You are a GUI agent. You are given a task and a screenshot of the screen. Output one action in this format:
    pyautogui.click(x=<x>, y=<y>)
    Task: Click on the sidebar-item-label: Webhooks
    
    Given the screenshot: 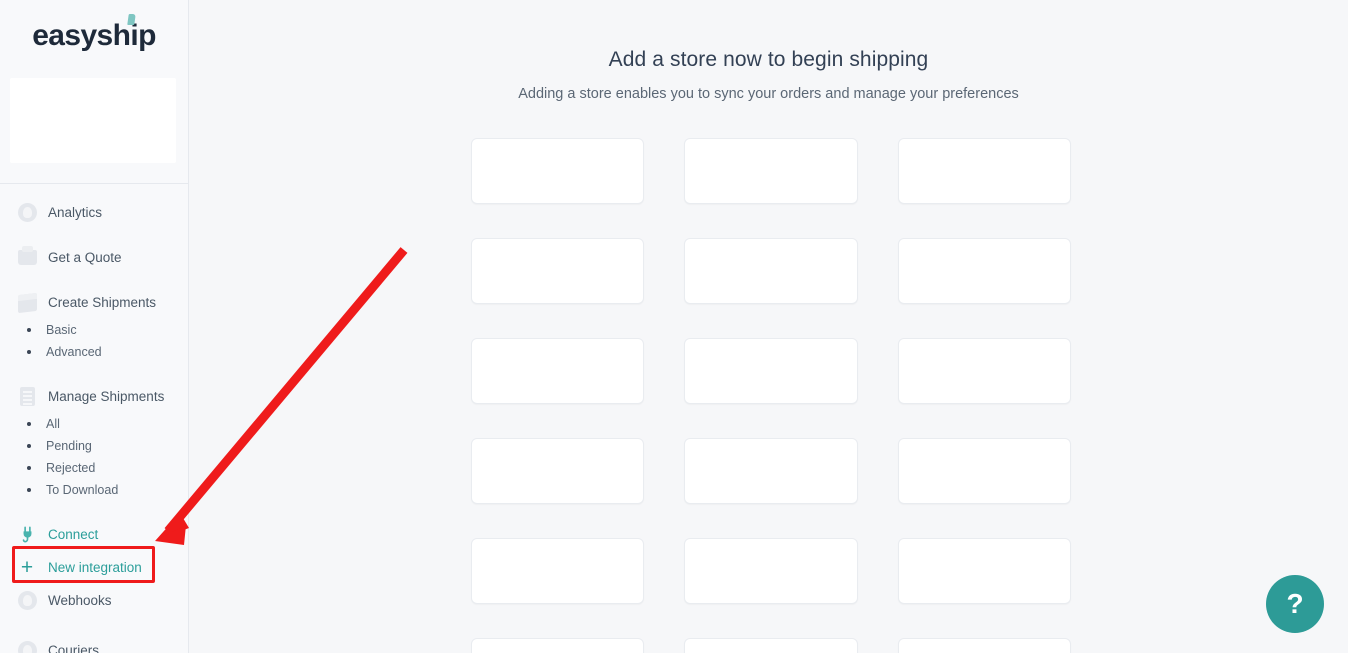 What is the action you would take?
    pyautogui.click(x=80, y=600)
    